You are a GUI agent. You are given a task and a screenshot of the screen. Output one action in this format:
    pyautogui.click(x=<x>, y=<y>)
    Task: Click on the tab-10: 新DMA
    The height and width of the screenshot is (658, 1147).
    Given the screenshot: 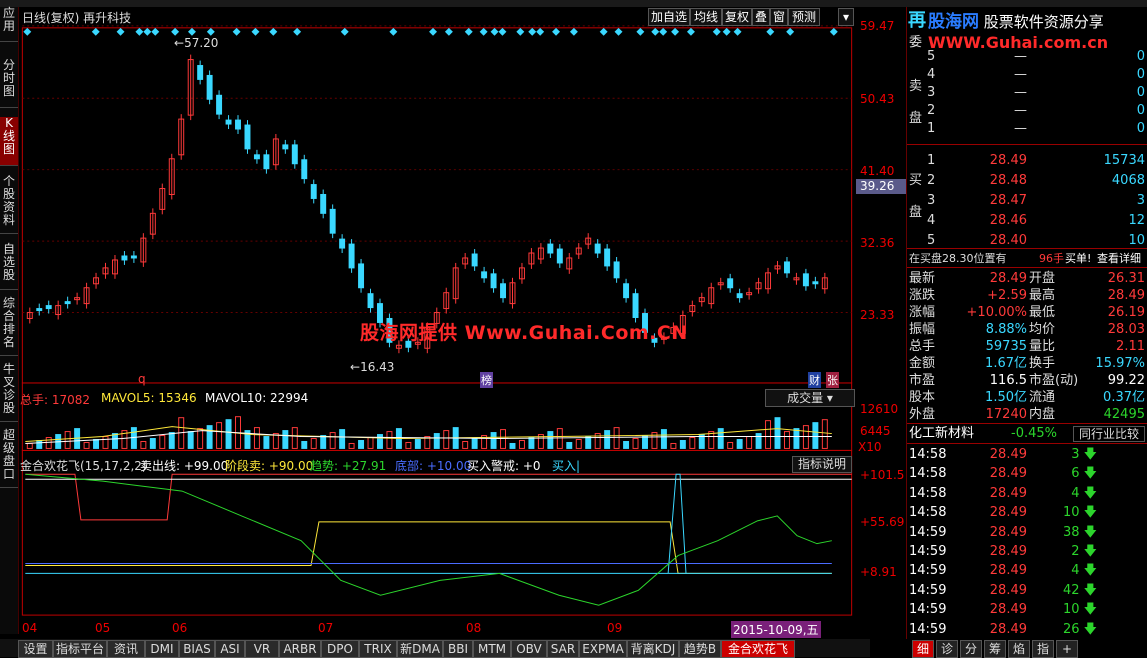 What is the action you would take?
    pyautogui.click(x=420, y=649)
    